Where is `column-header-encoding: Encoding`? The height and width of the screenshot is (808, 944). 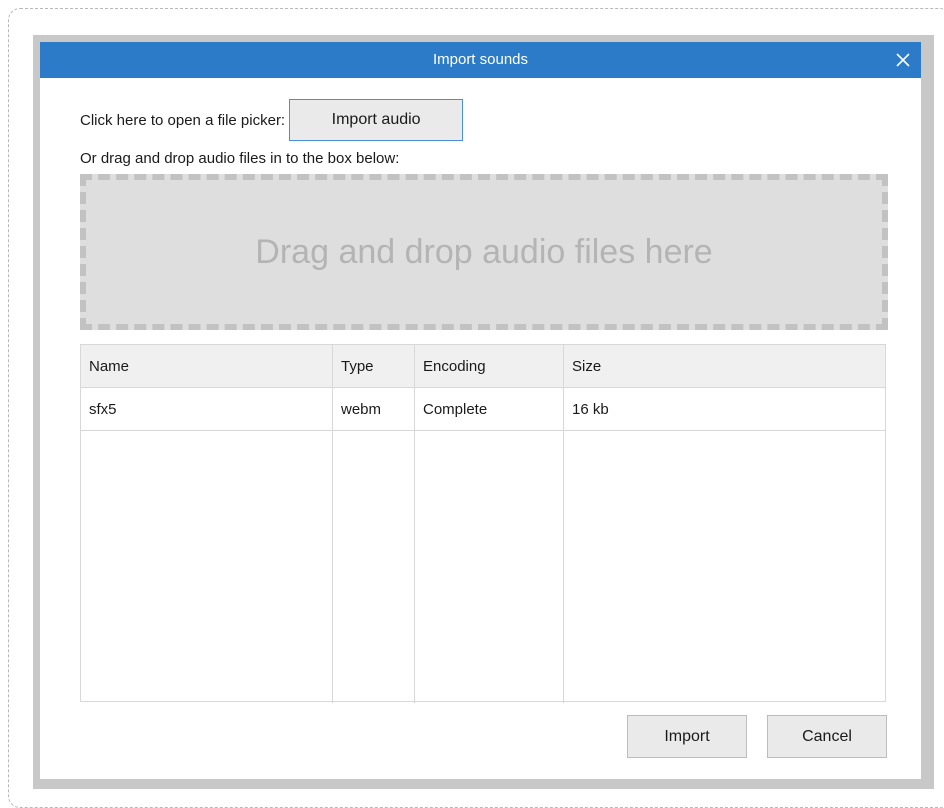 column-header-encoding: Encoding is located at coordinates (489, 366).